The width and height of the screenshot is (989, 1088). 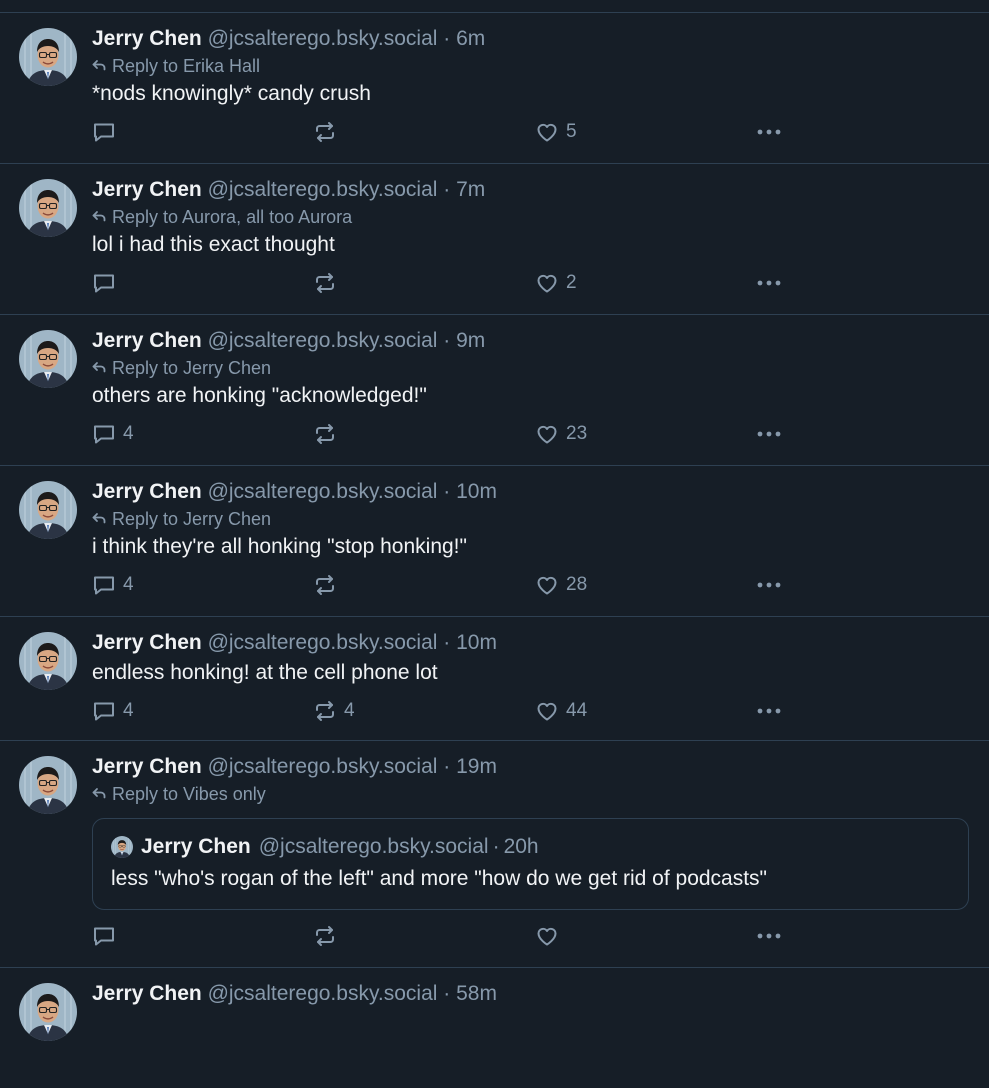 What do you see at coordinates (561, 711) in the screenshot?
I see `like-button: 44` at bounding box center [561, 711].